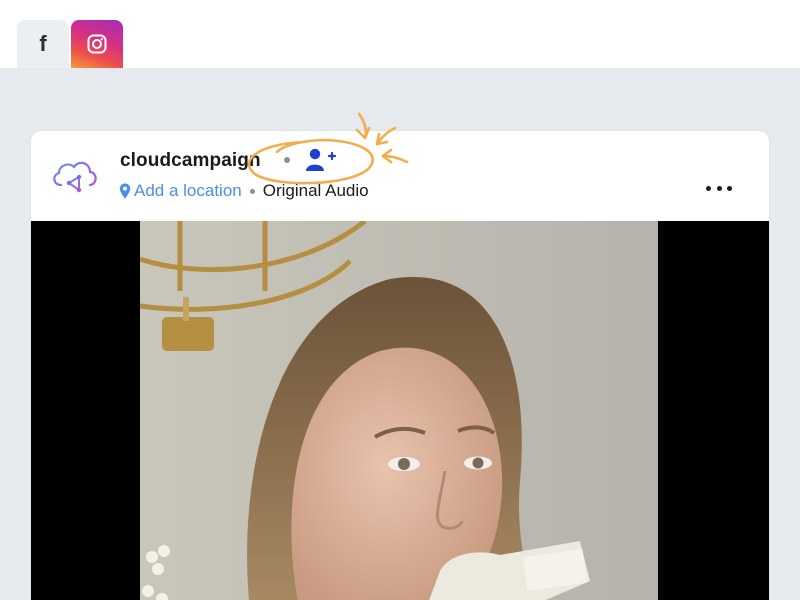 The height and width of the screenshot is (600, 800). What do you see at coordinates (316, 191) in the screenshot?
I see `audio-label: Original Audio` at bounding box center [316, 191].